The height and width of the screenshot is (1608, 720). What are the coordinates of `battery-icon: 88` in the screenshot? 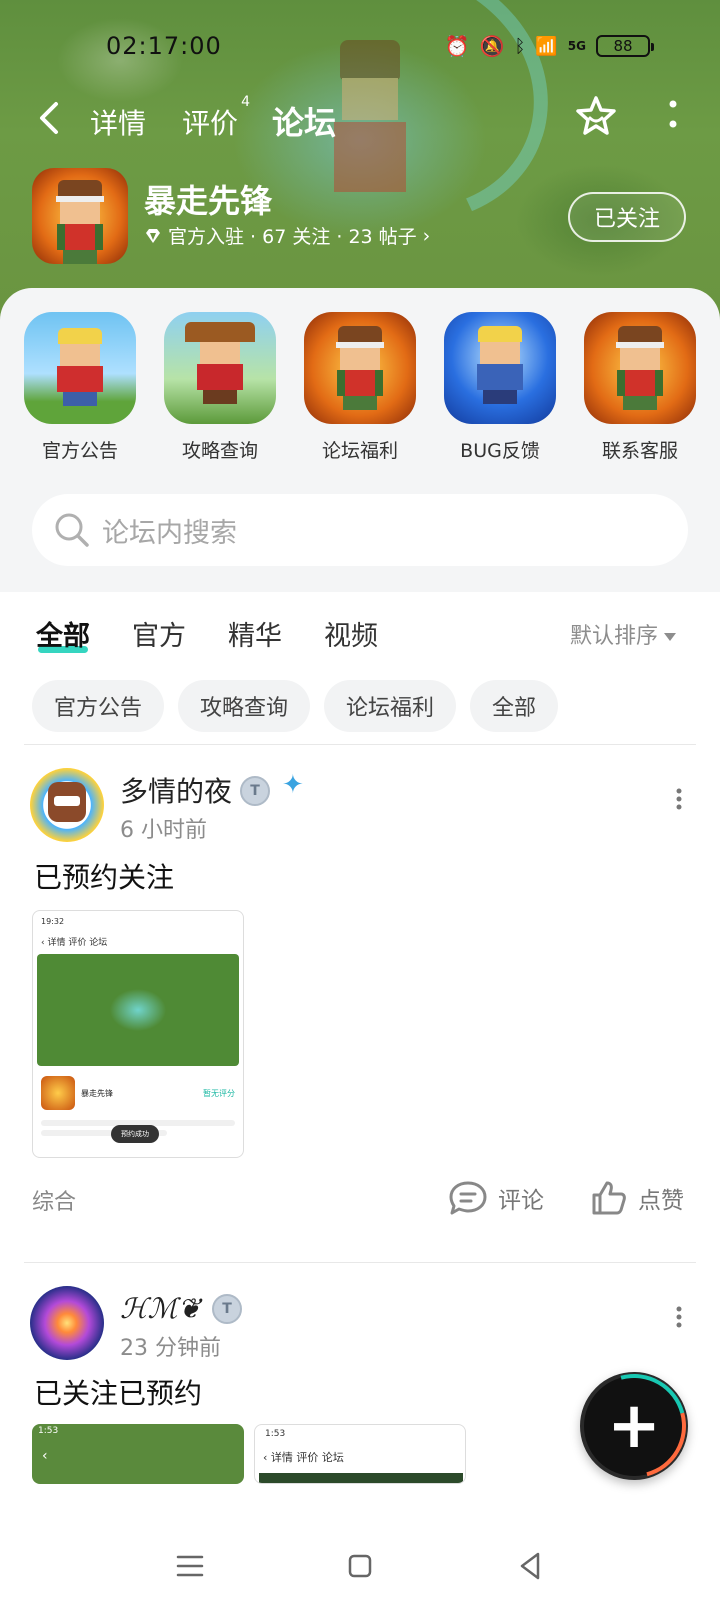 It's located at (625, 46).